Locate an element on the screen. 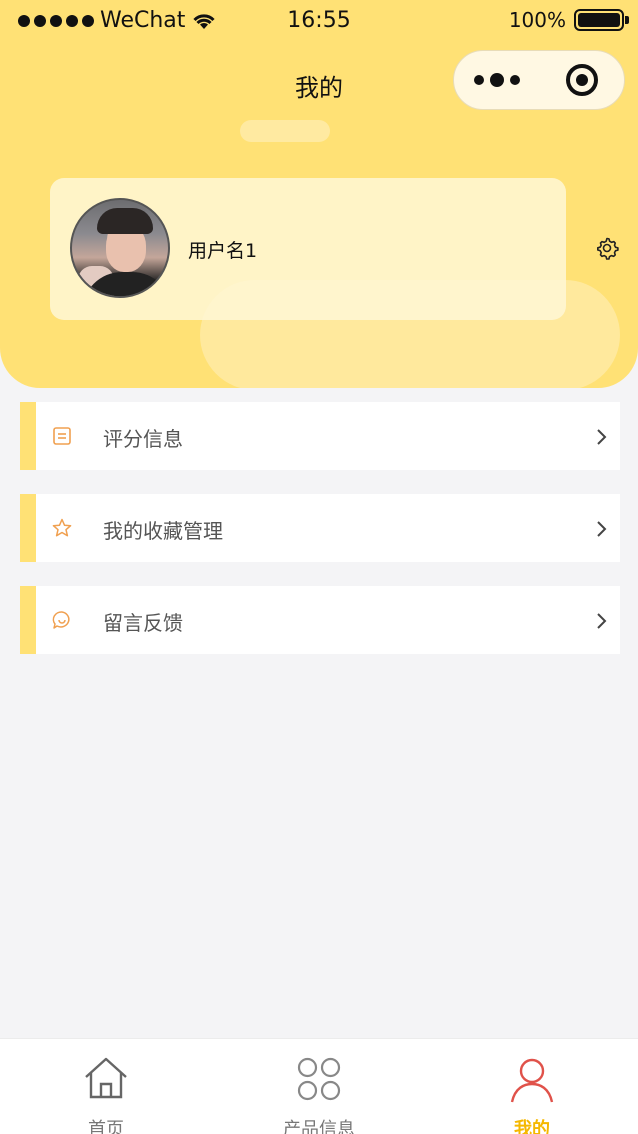 This screenshot has height=1134, width=638. avatar is located at coordinates (120, 248).